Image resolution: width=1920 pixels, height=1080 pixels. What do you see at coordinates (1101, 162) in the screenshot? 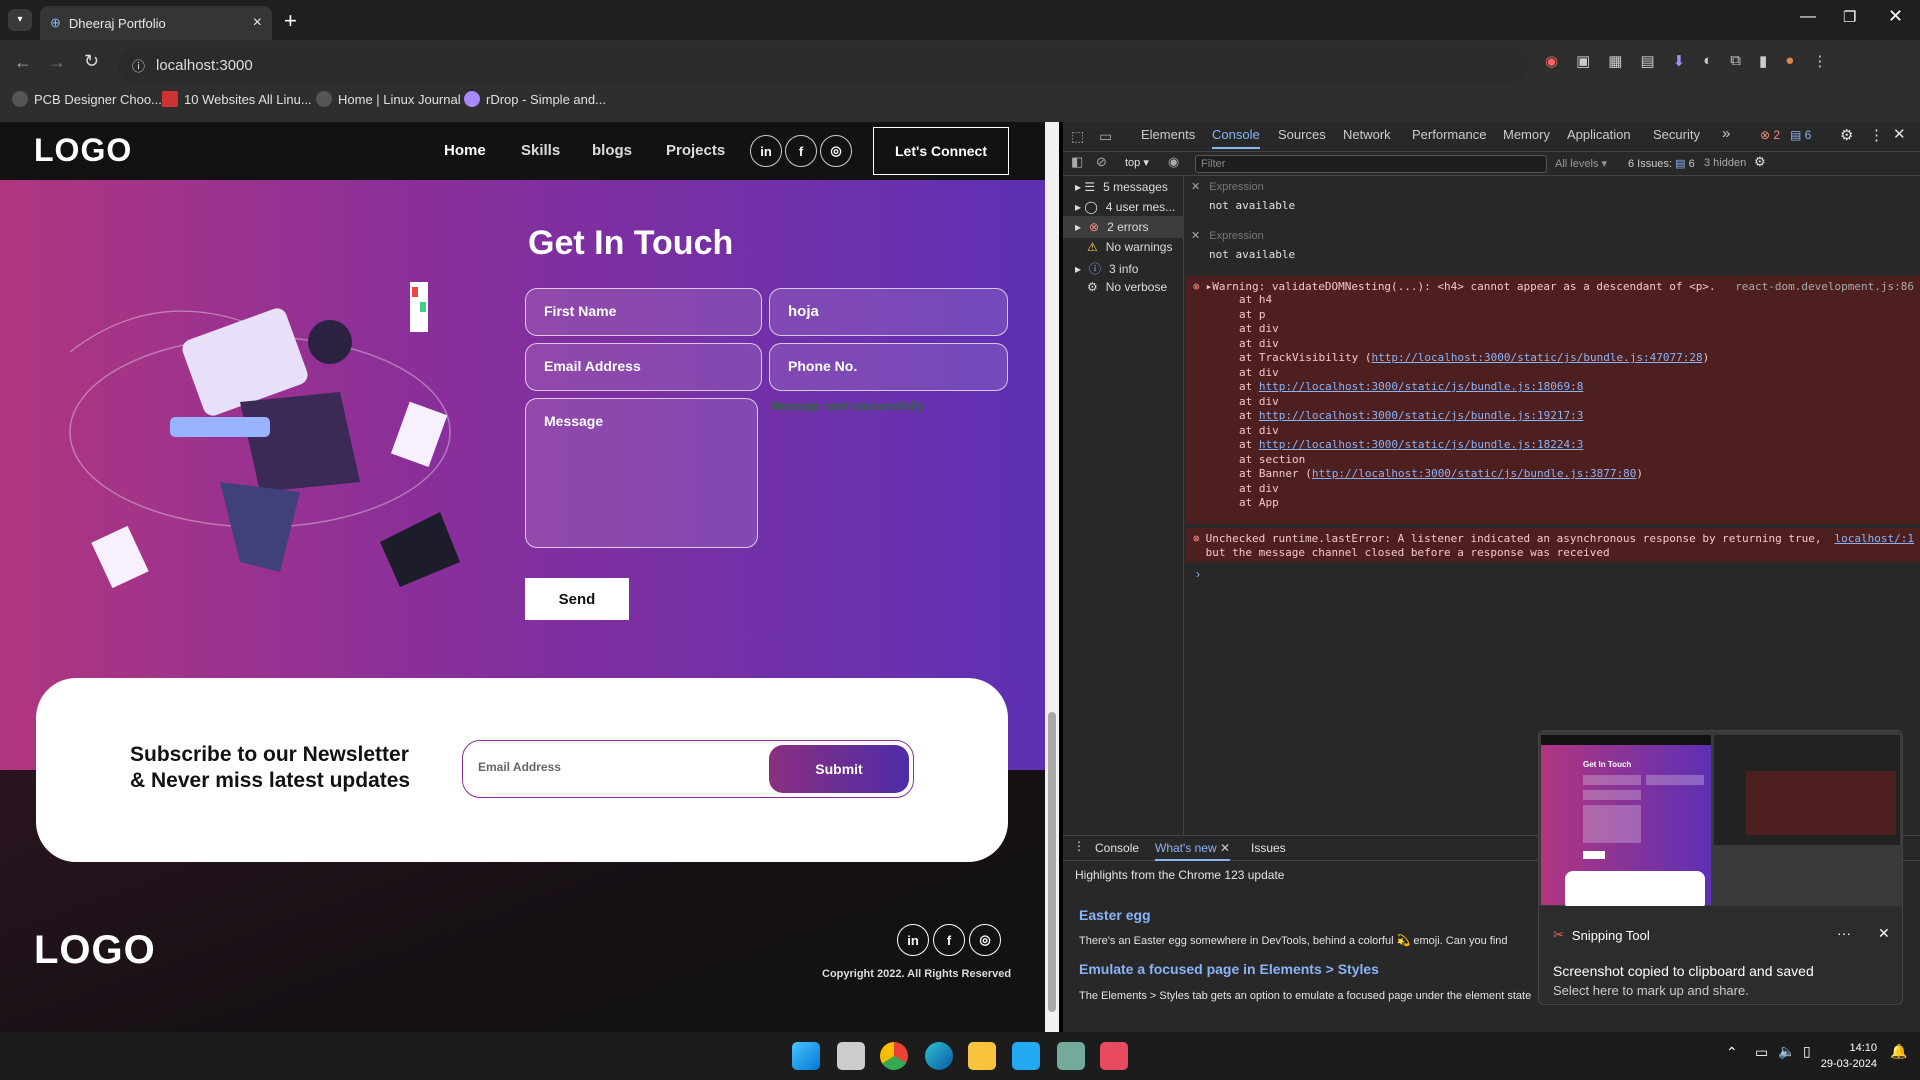
I see `clear-console-icon: ⊘` at bounding box center [1101, 162].